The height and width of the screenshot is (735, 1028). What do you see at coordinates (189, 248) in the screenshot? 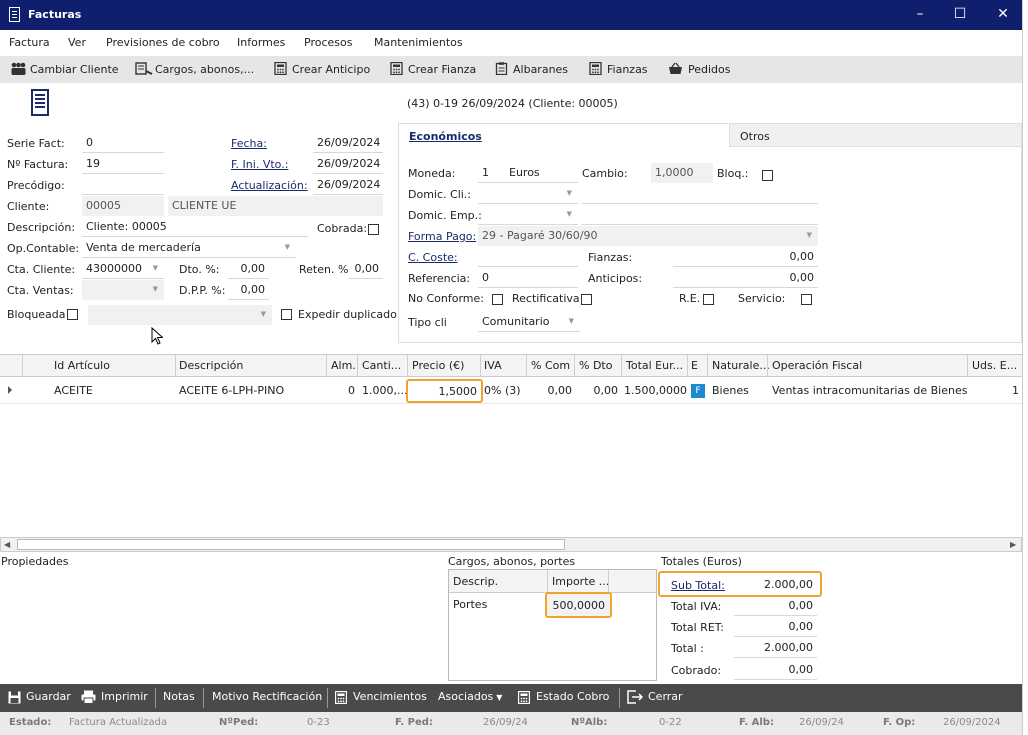
I see `opcontable-select: Venta de mercadería ▼` at bounding box center [189, 248].